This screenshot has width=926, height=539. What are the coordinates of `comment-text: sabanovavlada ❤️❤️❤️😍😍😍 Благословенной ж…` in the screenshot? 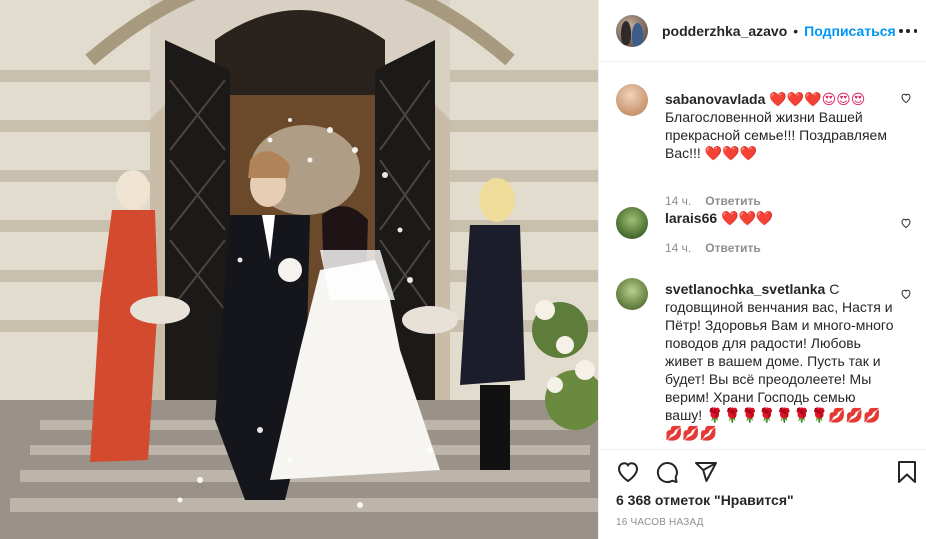 It's located at (780, 126).